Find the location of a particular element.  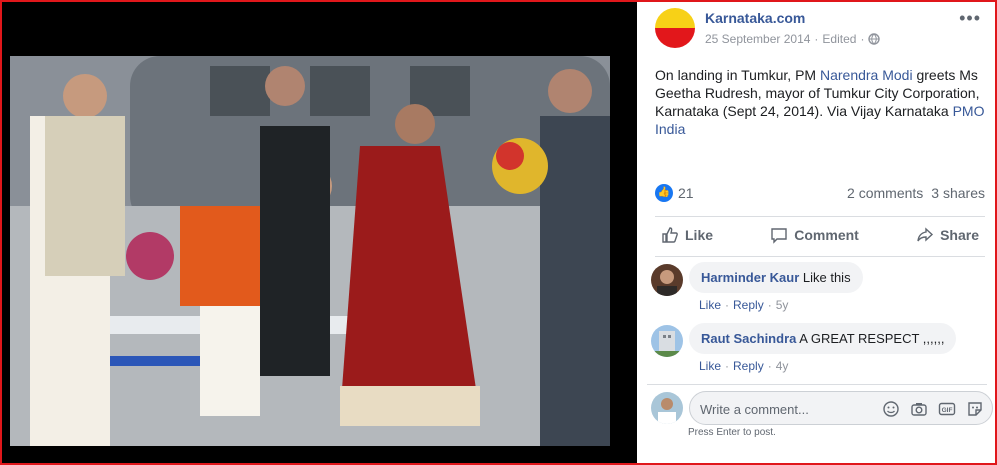

globe-icon is located at coordinates (874, 39).